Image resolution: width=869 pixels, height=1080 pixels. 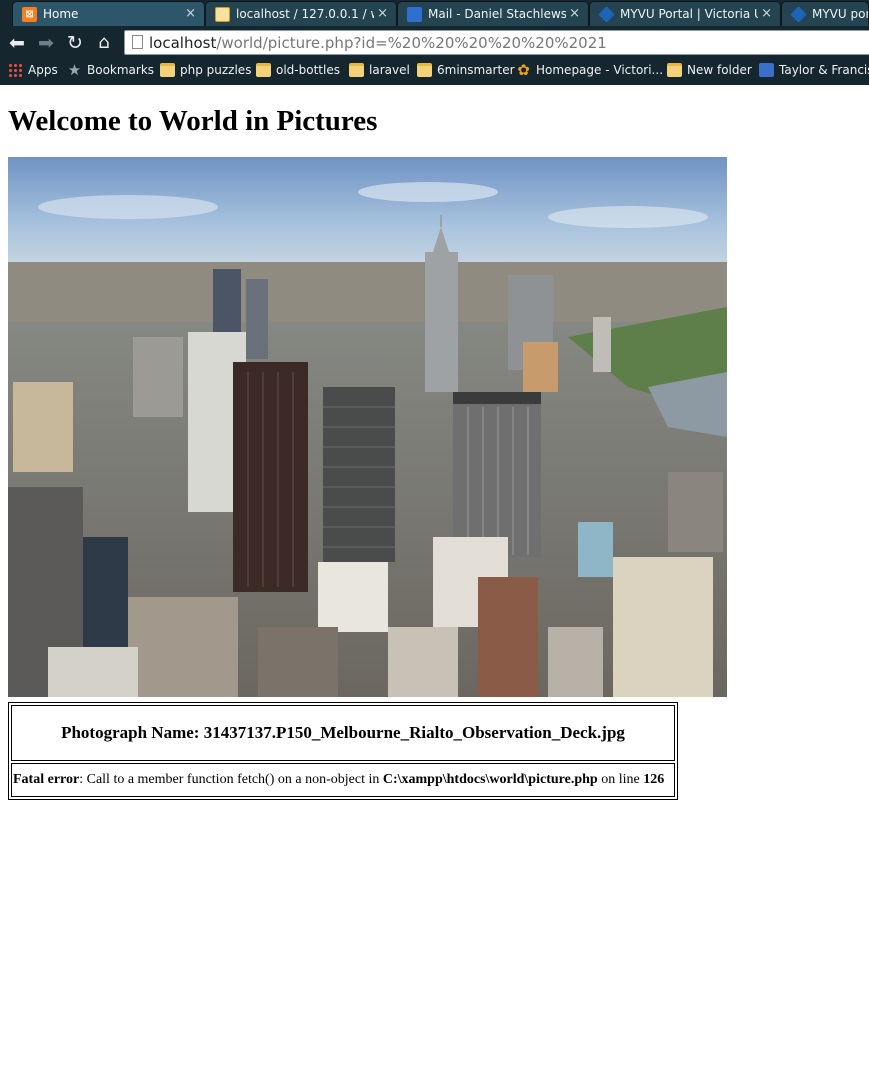 I want to click on tab-label: Mail - Daniel Stachlewski, so click(x=497, y=14).